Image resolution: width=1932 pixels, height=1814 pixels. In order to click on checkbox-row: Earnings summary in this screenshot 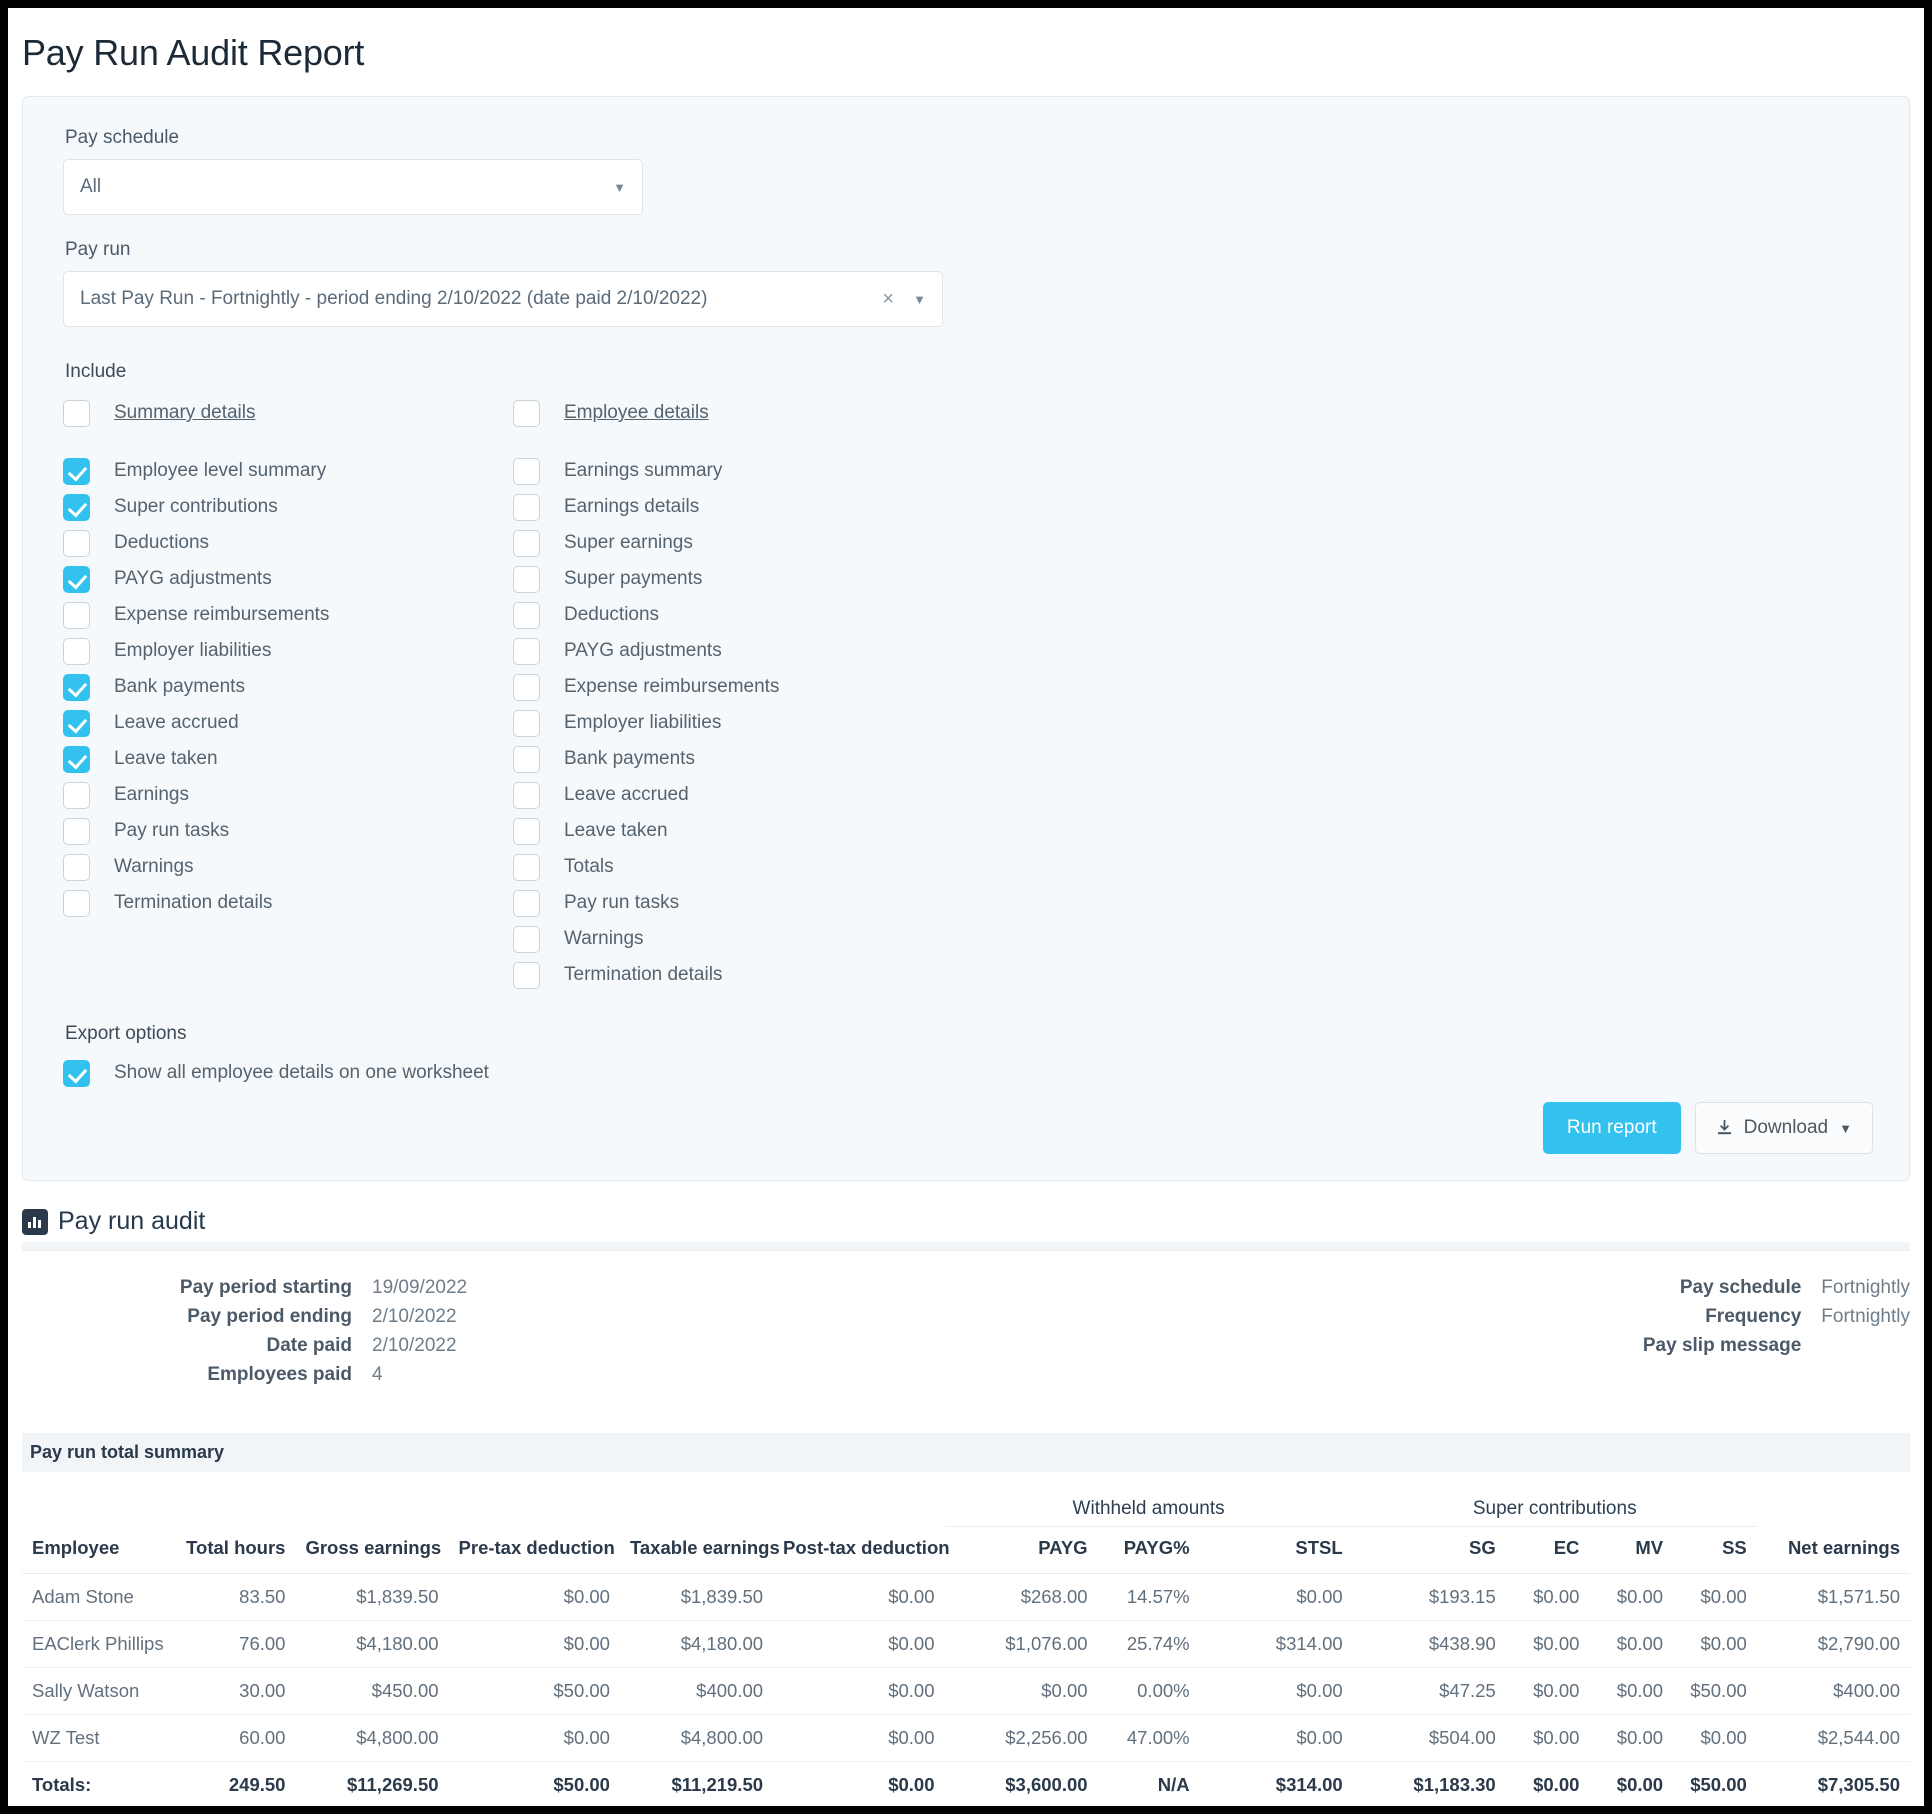, I will do `click(738, 471)`.